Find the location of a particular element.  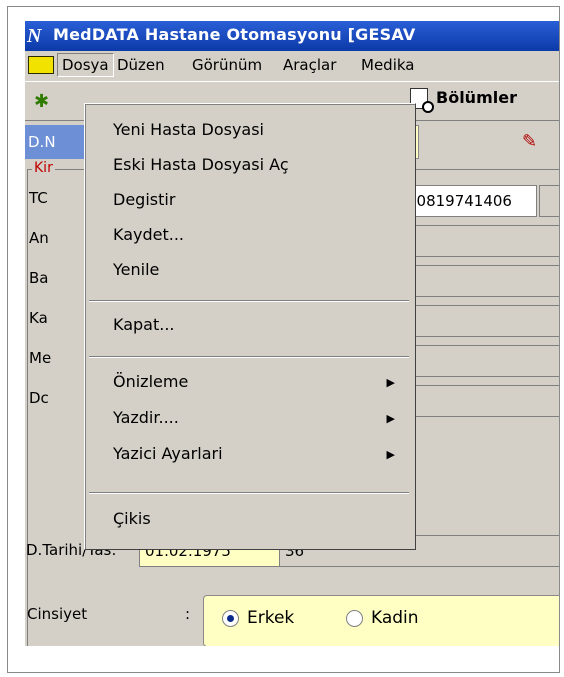

menu-bar: Dosya Düzen Görünüm Araçlar Medika is located at coordinates (292, 65).